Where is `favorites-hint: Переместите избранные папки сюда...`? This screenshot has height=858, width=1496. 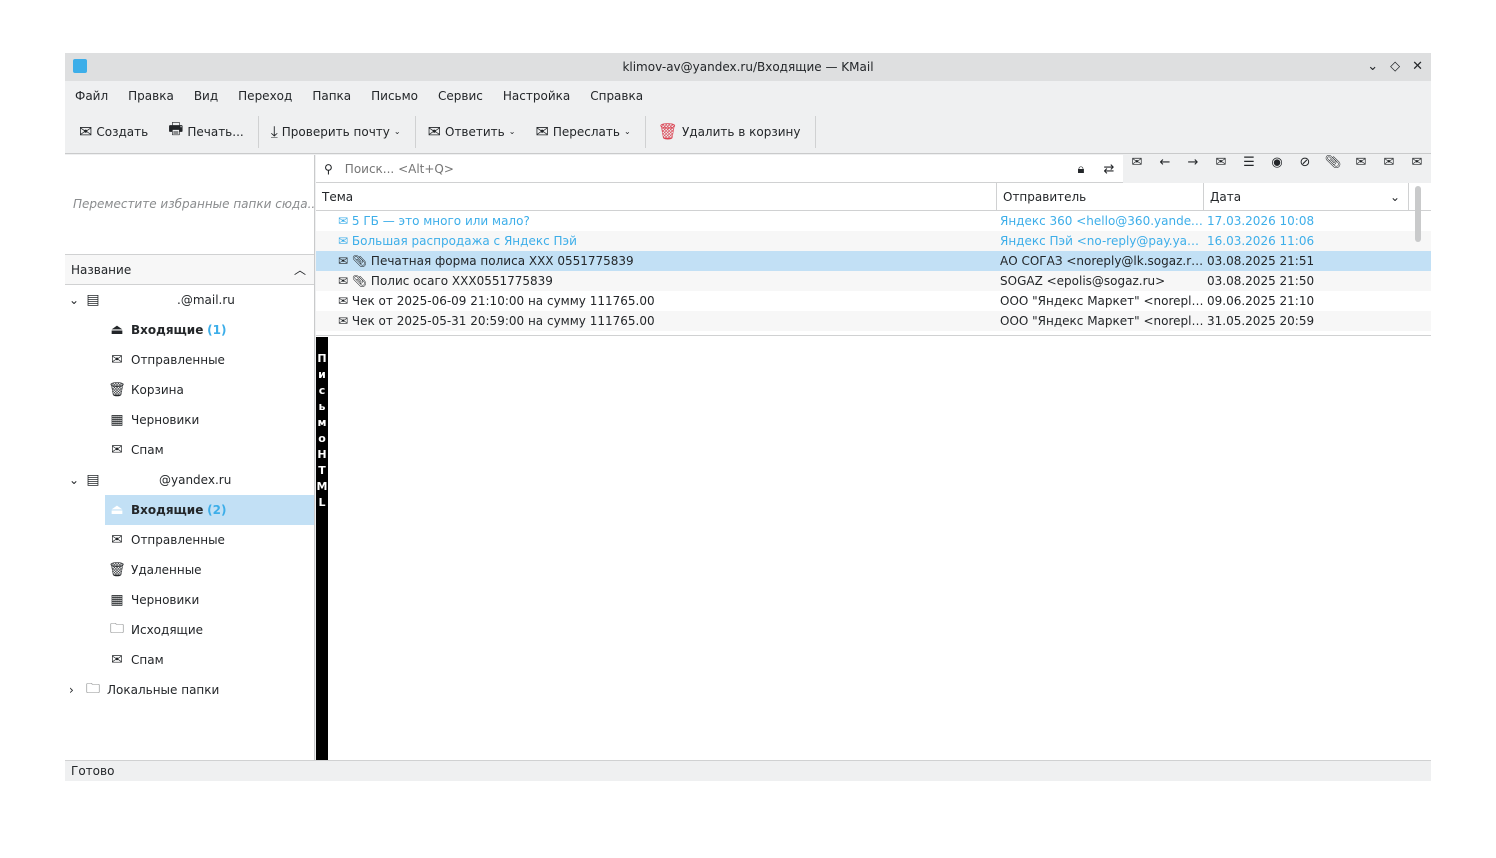
favorites-hint: Переместите избранные папки сюда... is located at coordinates (189, 205).